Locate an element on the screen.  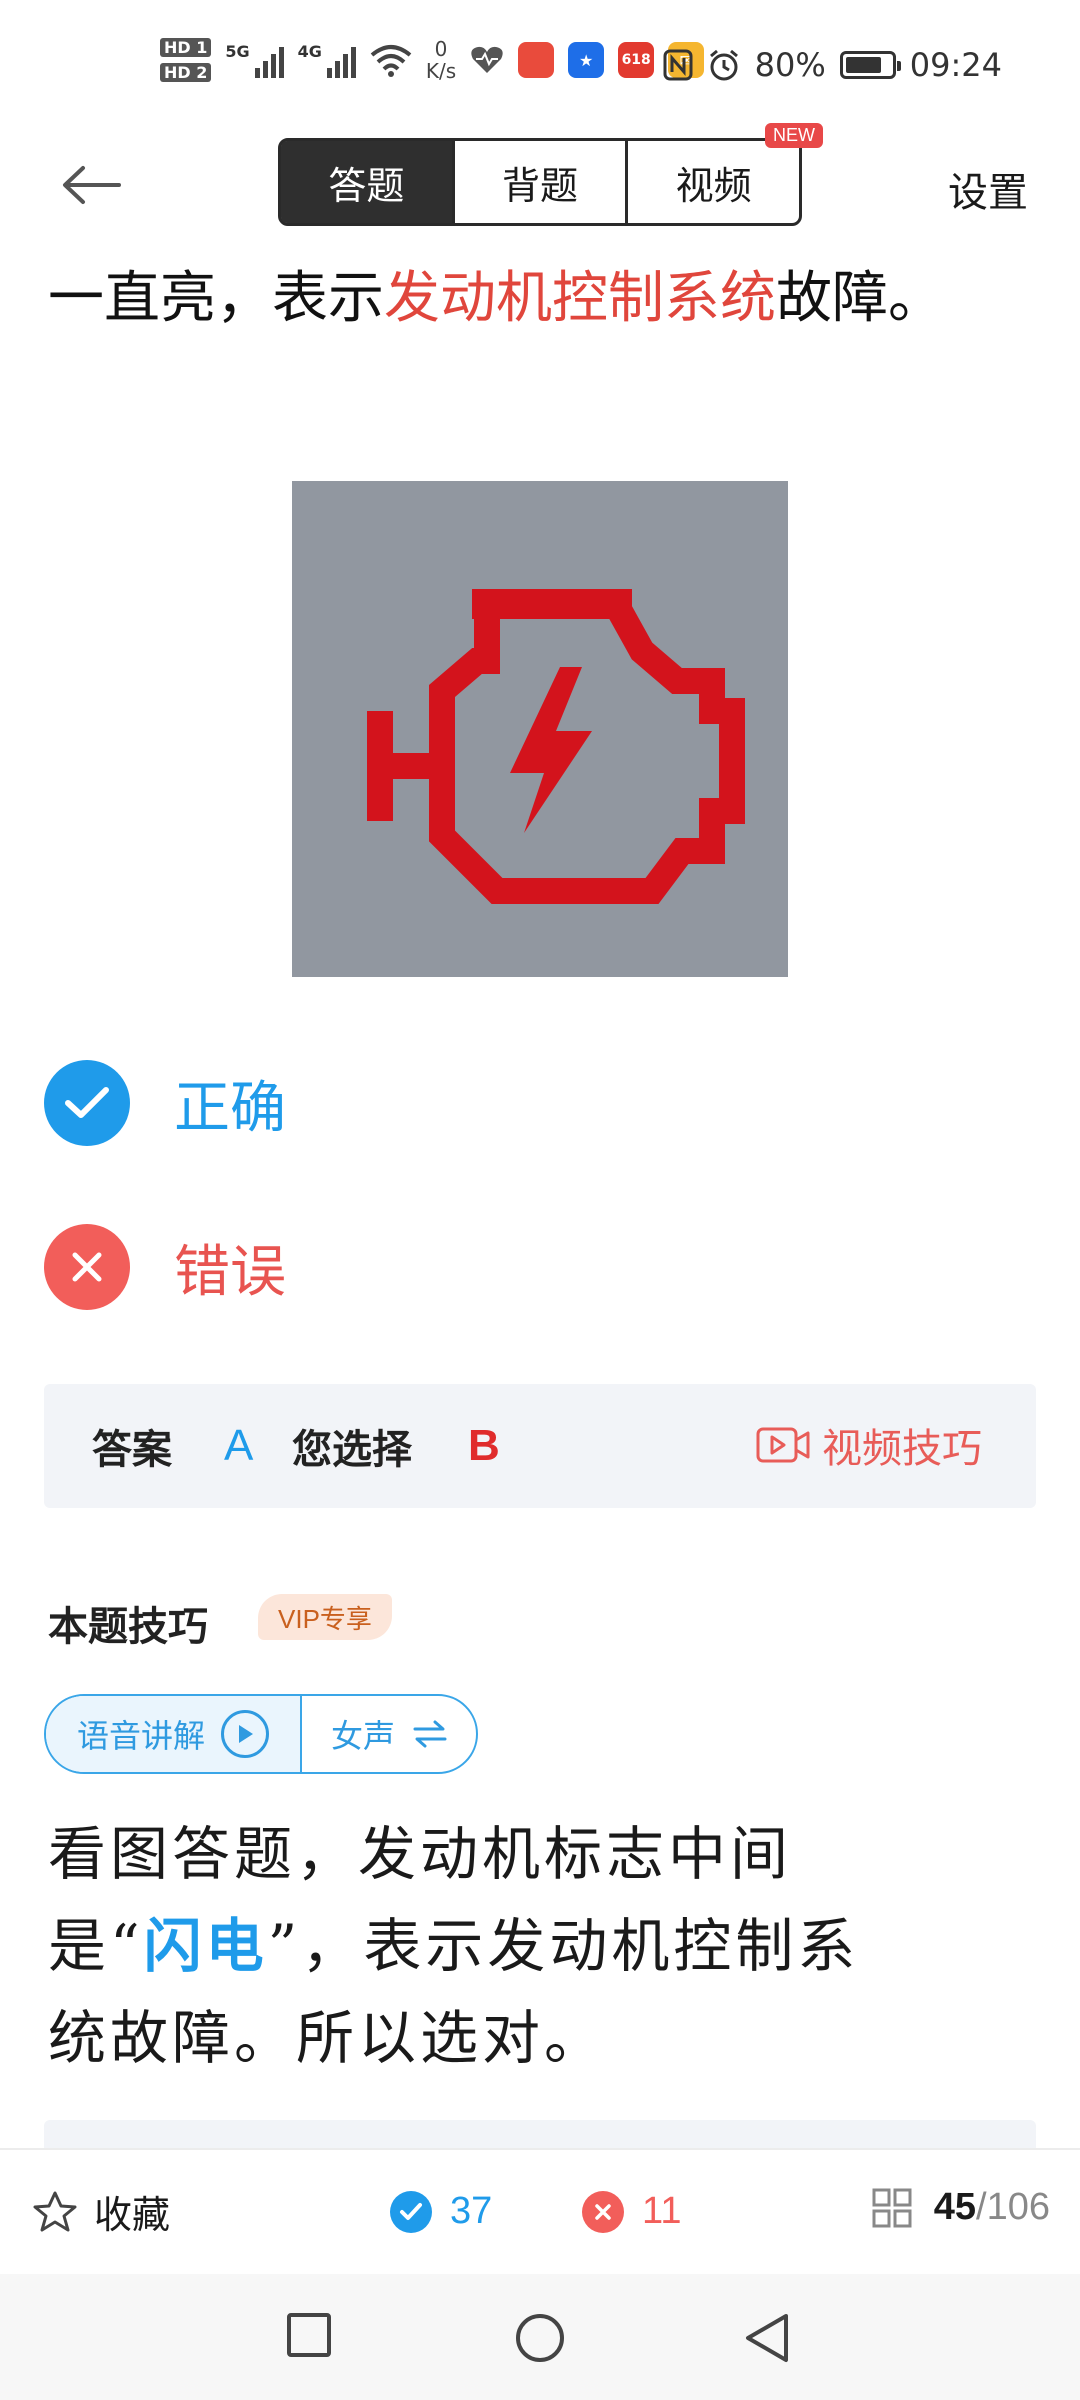
square-icon is located at coordinates (309, 2335).